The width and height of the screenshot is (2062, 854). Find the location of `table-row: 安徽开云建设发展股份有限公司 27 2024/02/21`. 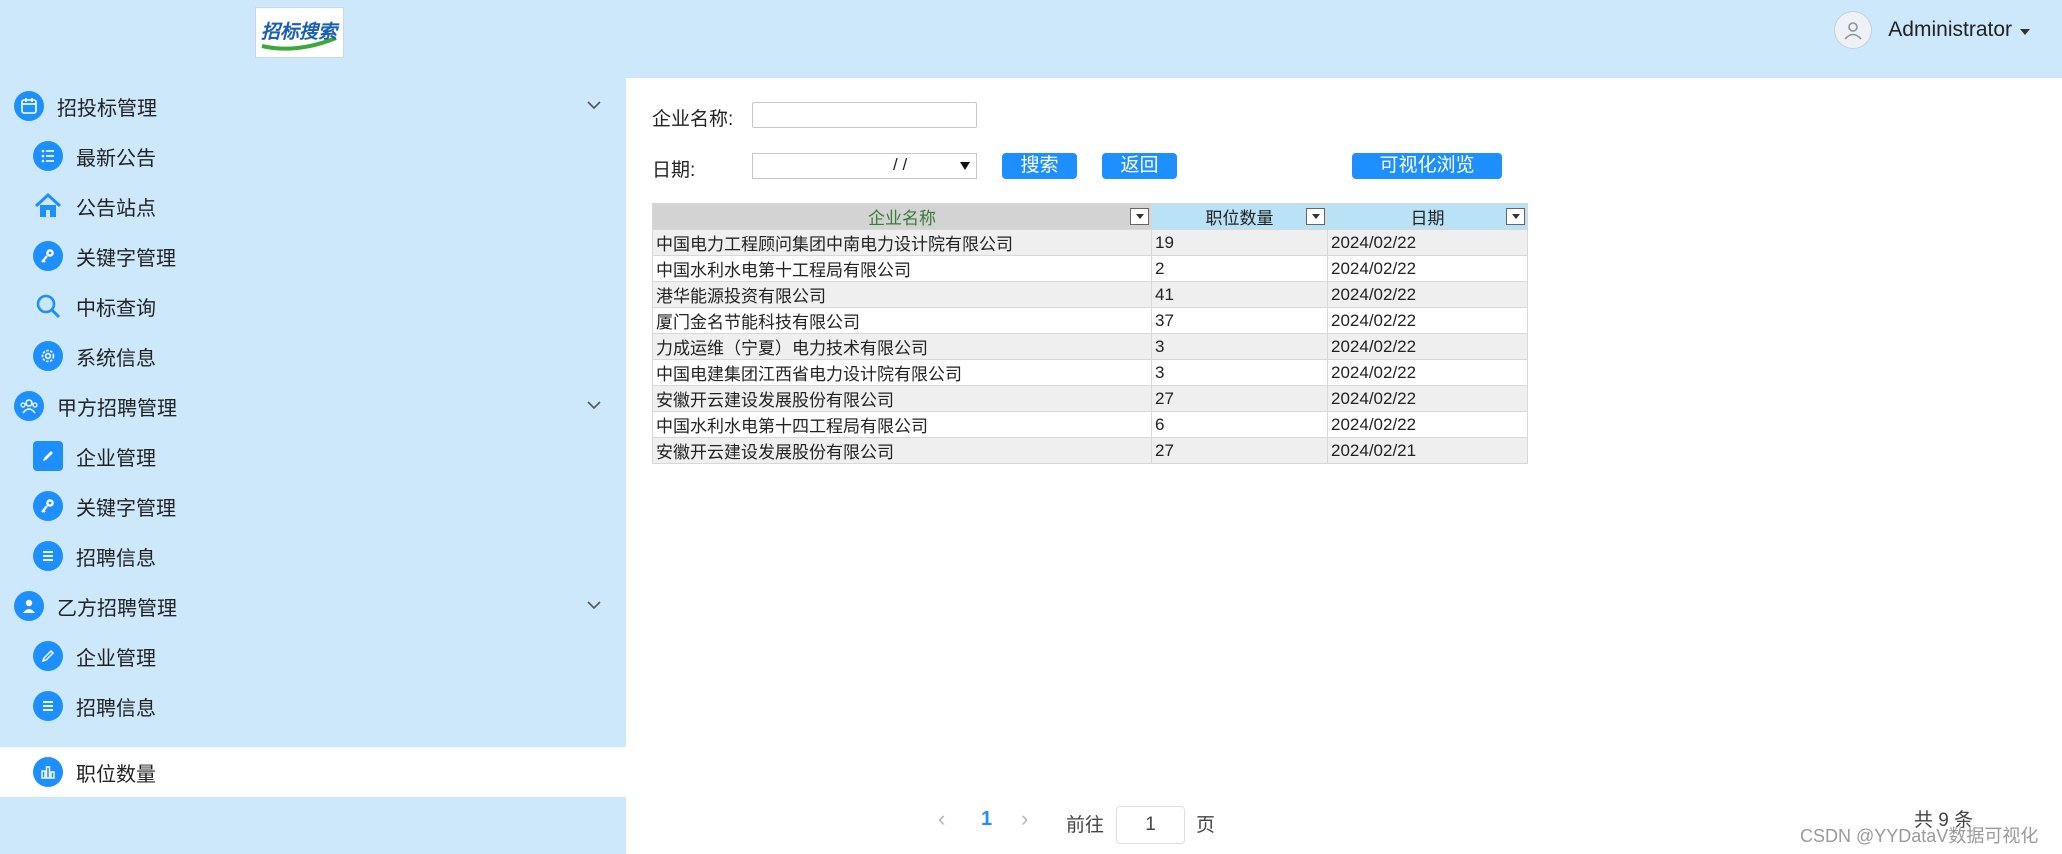

table-row: 安徽开云建设发展股份有限公司 27 2024/02/21 is located at coordinates (1090, 450).